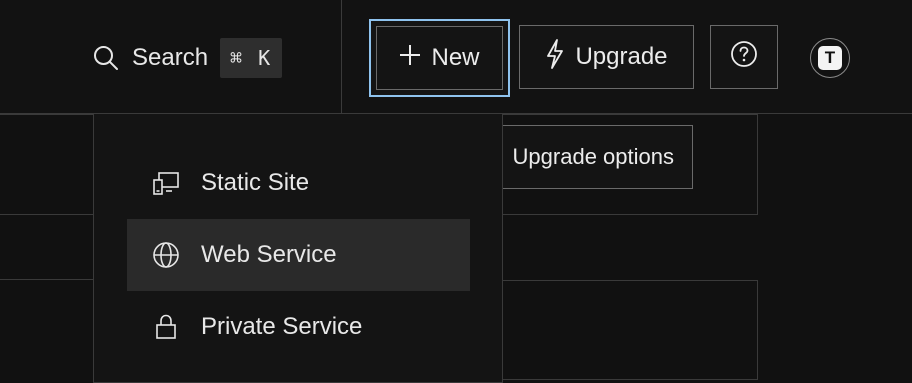  What do you see at coordinates (621, 56) in the screenshot?
I see `upgrade-button-label: Upgrade` at bounding box center [621, 56].